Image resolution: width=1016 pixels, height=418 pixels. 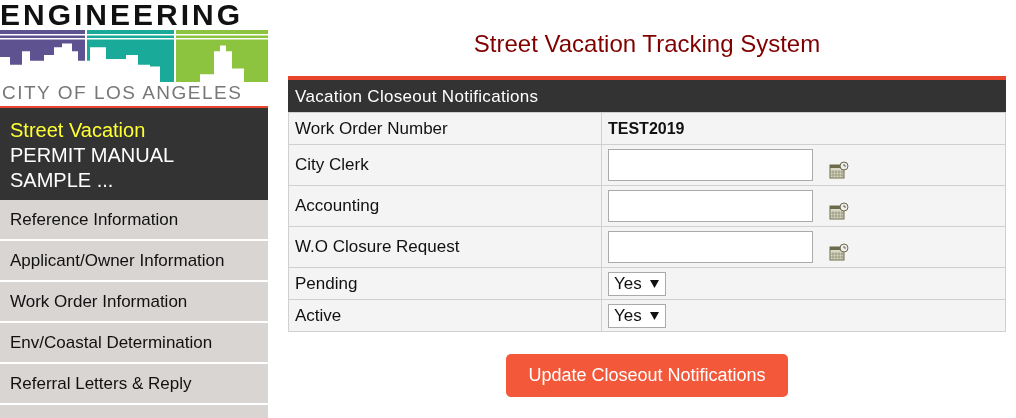 What do you see at coordinates (337, 205) in the screenshot?
I see `field-label: Accounting` at bounding box center [337, 205].